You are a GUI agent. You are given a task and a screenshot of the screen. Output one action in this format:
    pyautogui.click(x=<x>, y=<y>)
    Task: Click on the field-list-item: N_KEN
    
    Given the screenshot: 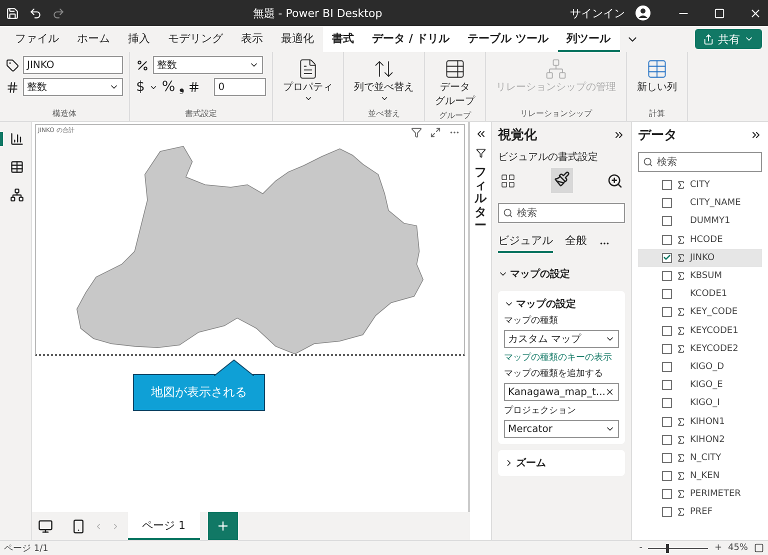 What is the action you would take?
    pyautogui.click(x=700, y=476)
    